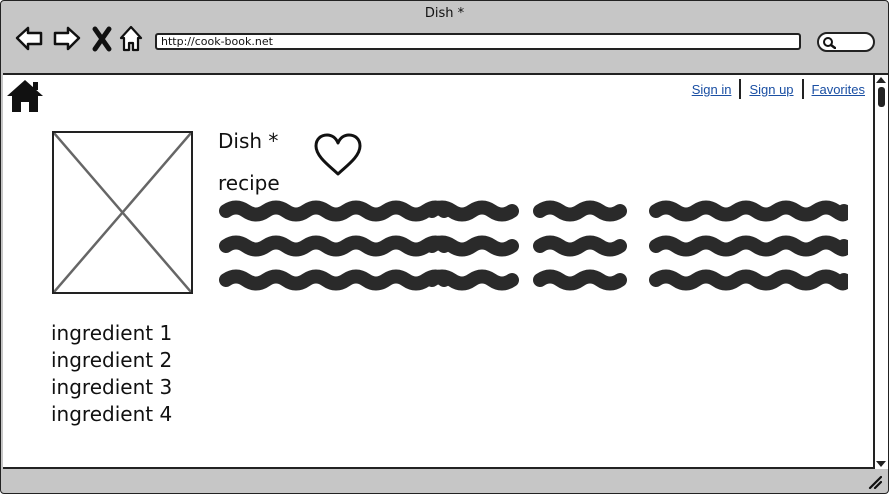  Describe the element at coordinates (112, 360) in the screenshot. I see `ingredient-item: ingredient 2` at that location.